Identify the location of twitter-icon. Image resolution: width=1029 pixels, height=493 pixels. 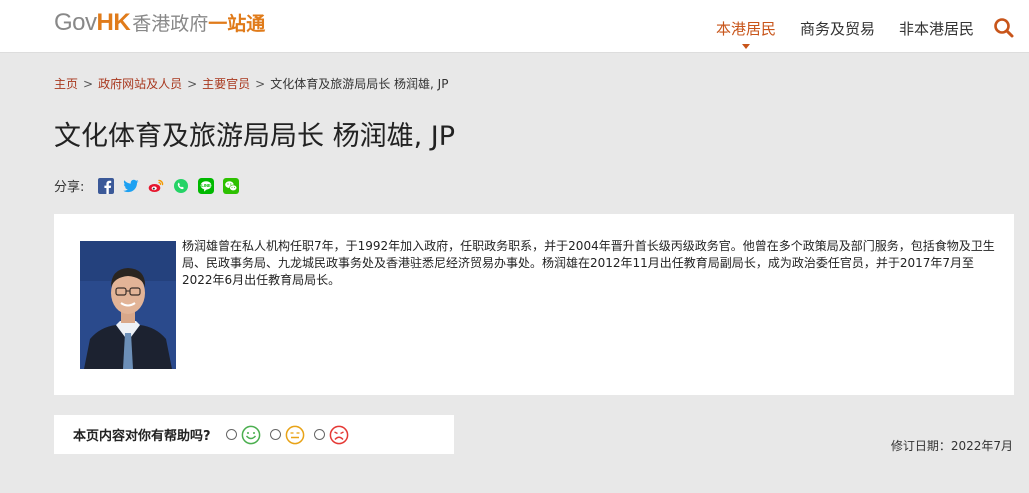
(131, 186).